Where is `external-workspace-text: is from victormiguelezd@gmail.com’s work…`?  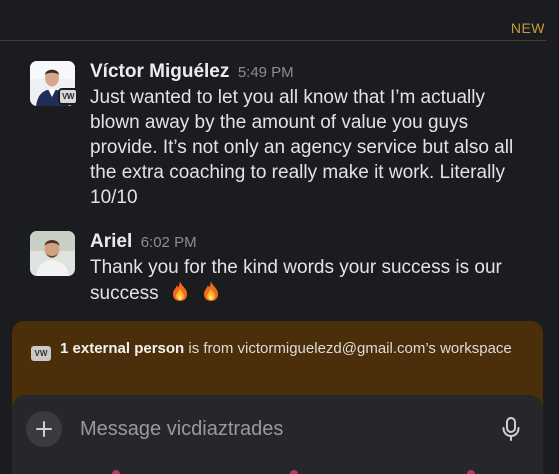
external-workspace-text: is from victormiguelezd@gmail.com’s work… is located at coordinates (348, 348).